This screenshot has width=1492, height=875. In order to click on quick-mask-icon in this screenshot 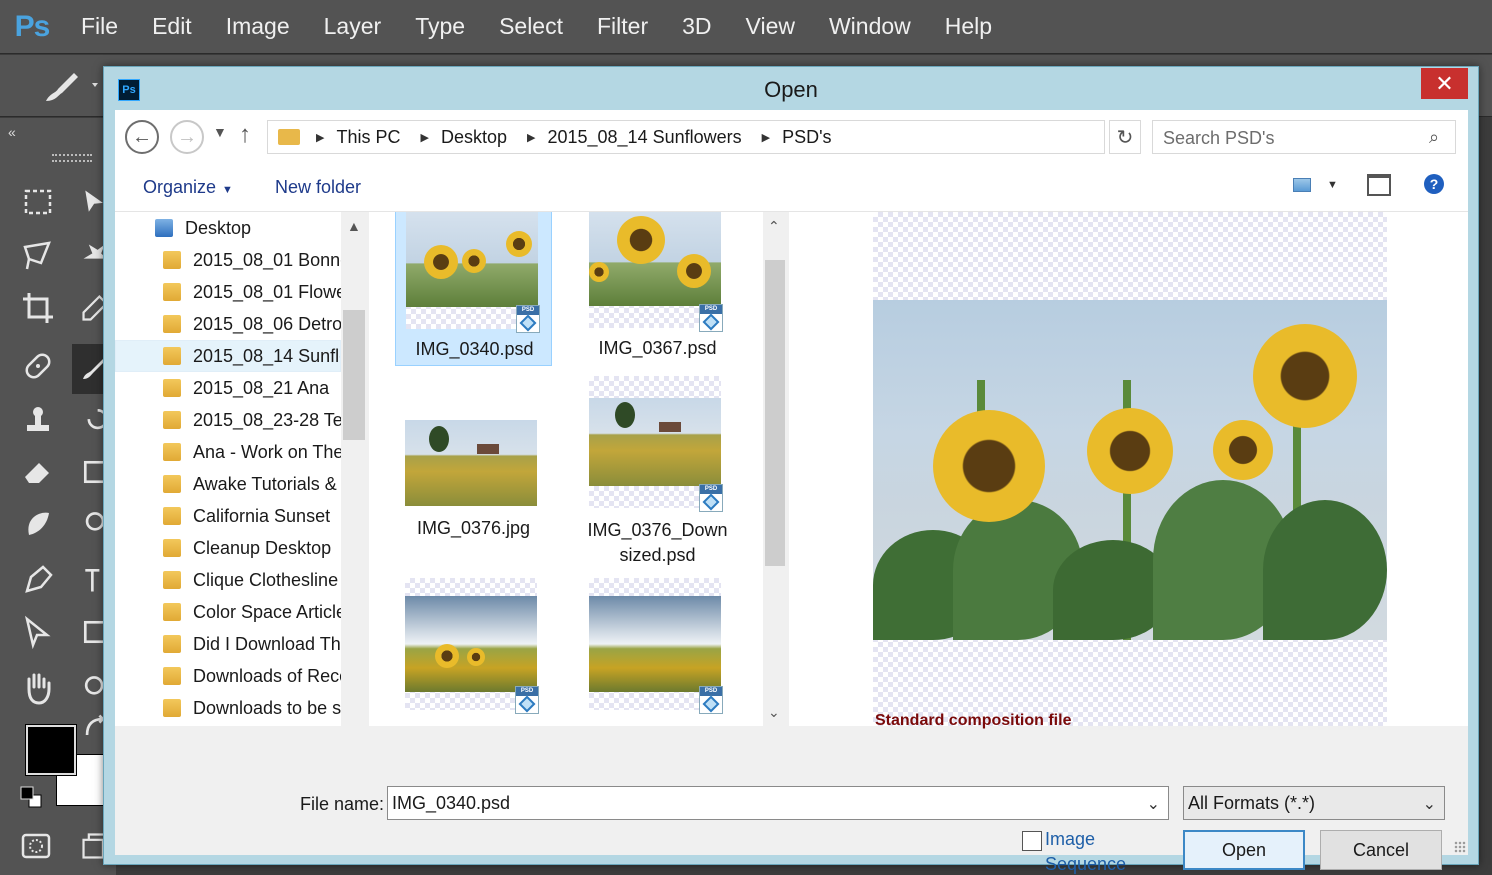, I will do `click(36, 846)`.